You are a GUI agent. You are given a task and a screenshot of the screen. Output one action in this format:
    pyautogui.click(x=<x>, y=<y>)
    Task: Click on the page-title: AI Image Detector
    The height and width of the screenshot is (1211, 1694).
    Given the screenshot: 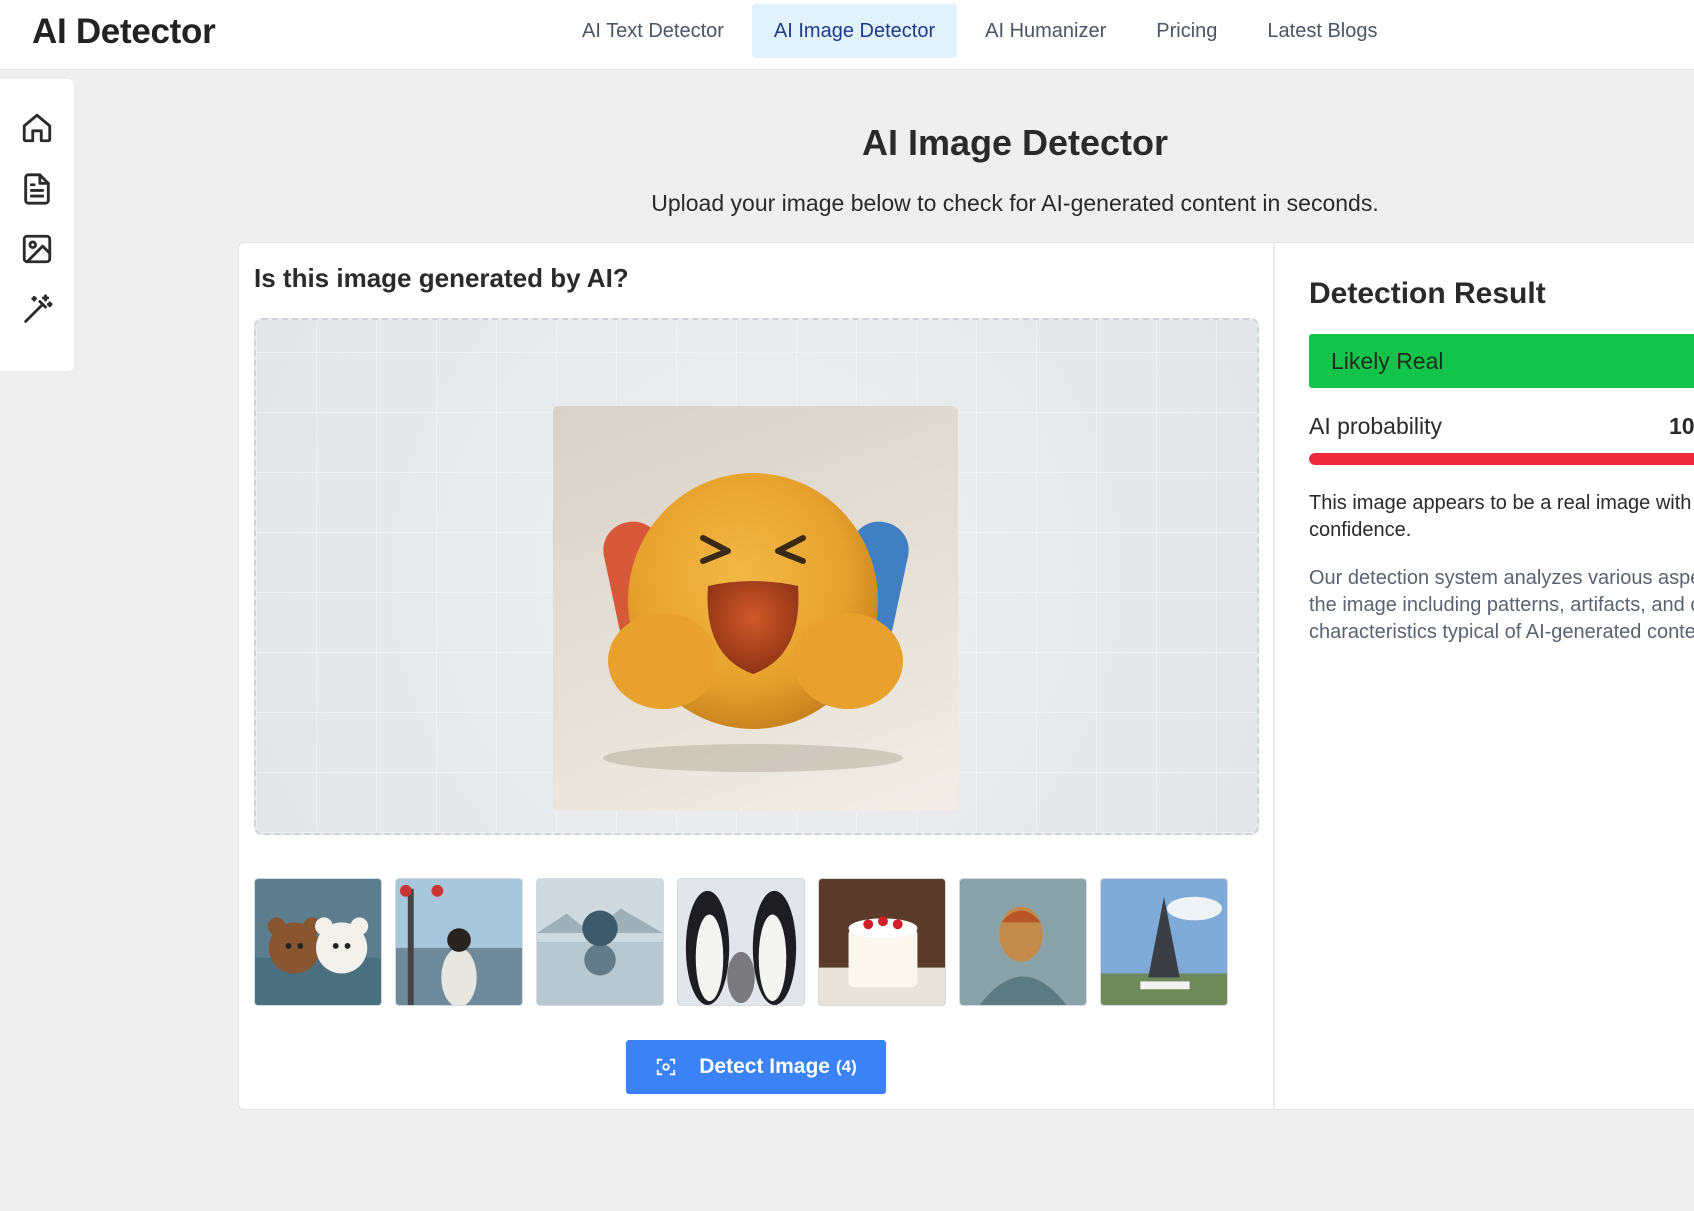 What is the action you would take?
    pyautogui.click(x=1015, y=142)
    